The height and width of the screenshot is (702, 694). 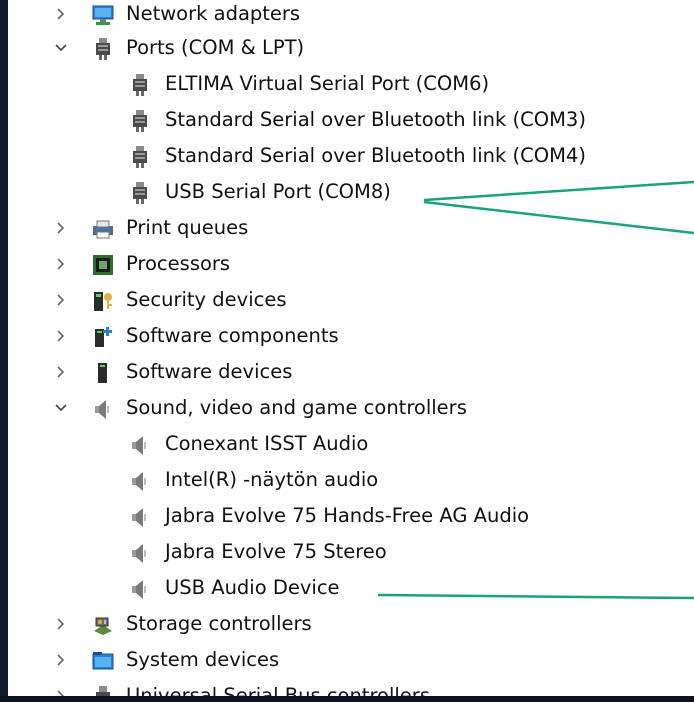 What do you see at coordinates (351, 372) in the screenshot?
I see `tree-item-software-devices: Software devices` at bounding box center [351, 372].